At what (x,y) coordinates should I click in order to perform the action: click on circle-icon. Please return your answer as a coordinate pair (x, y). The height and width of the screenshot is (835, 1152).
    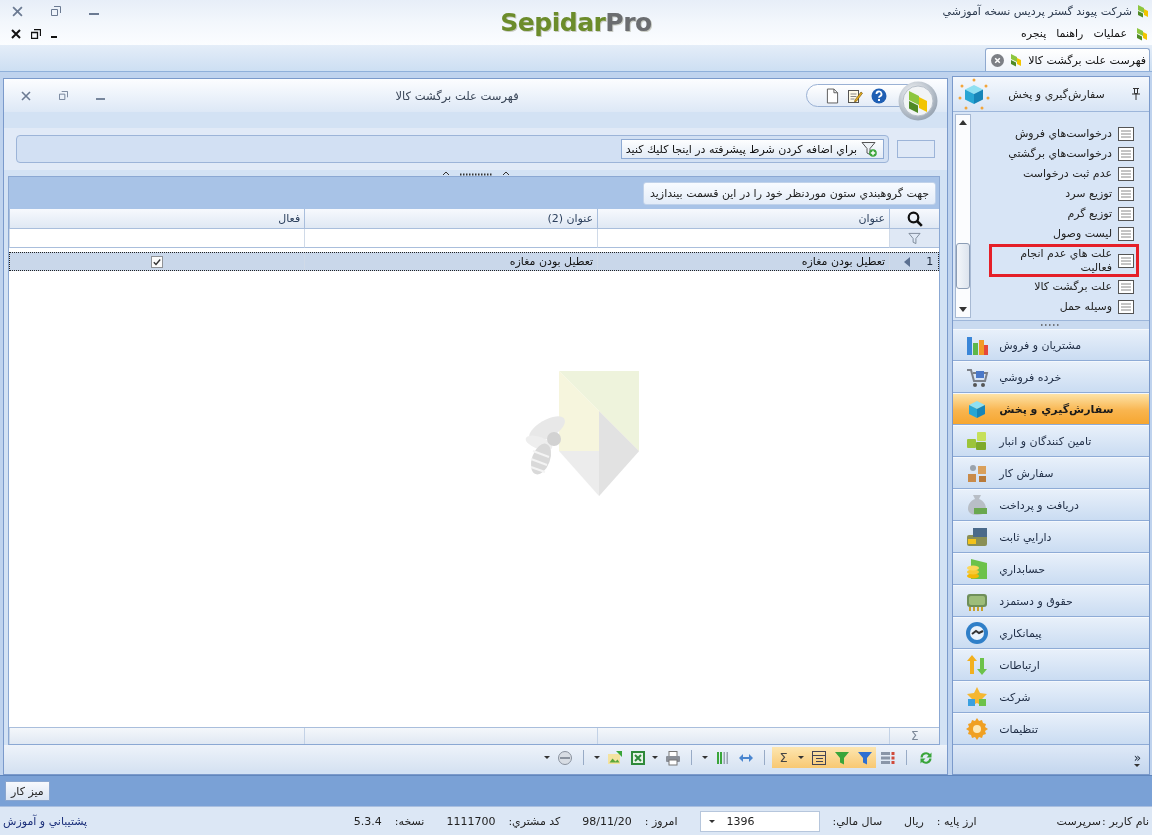
    Looking at the image, I should click on (564, 757).